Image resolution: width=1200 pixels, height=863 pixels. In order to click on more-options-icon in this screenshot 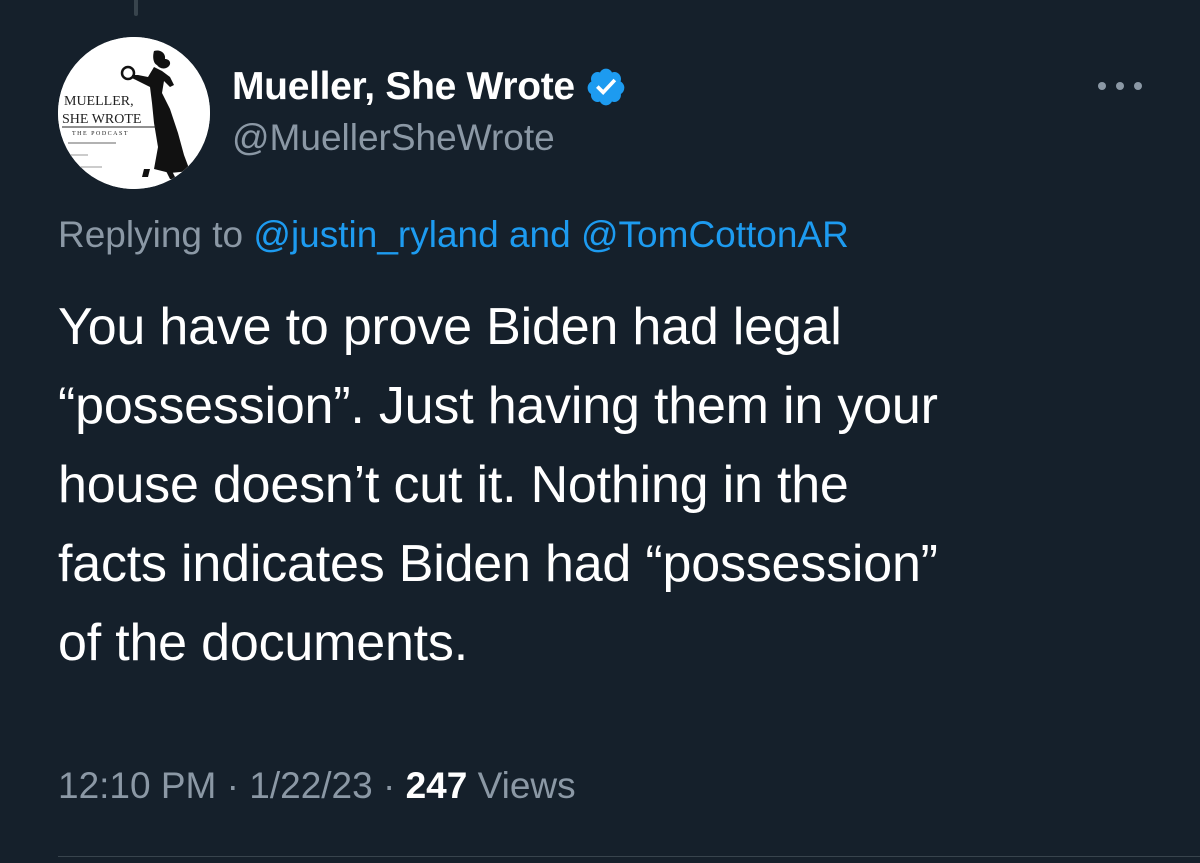, I will do `click(1120, 86)`.